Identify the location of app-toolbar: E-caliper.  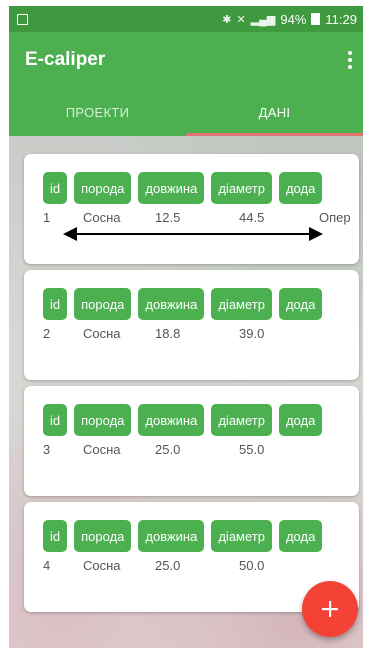
(186, 60).